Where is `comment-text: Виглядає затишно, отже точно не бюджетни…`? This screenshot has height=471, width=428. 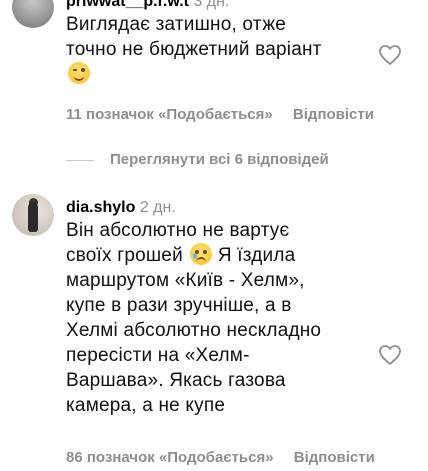 comment-text: Виглядає затишно, отже точно не бюджетни… is located at coordinates (226, 49).